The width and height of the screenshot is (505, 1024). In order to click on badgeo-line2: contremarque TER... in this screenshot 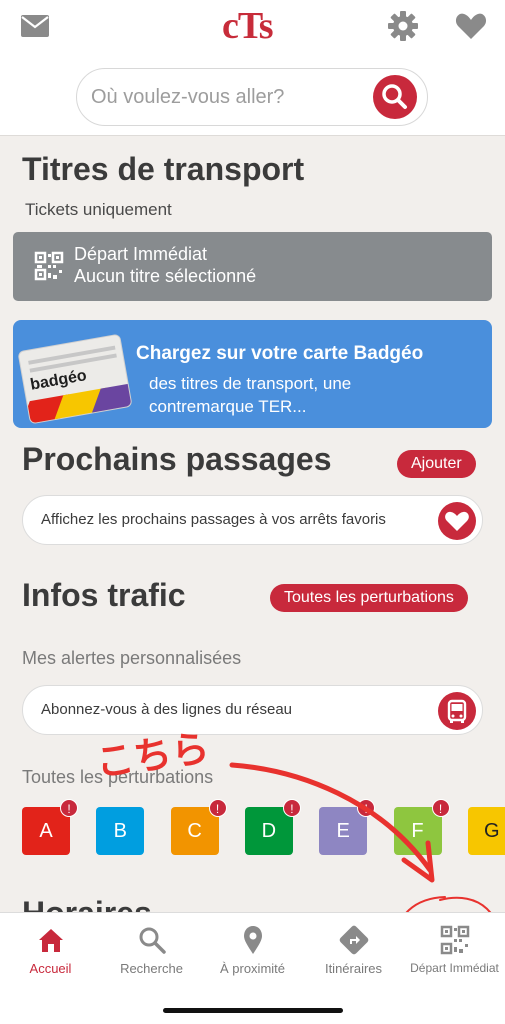, I will do `click(228, 406)`.